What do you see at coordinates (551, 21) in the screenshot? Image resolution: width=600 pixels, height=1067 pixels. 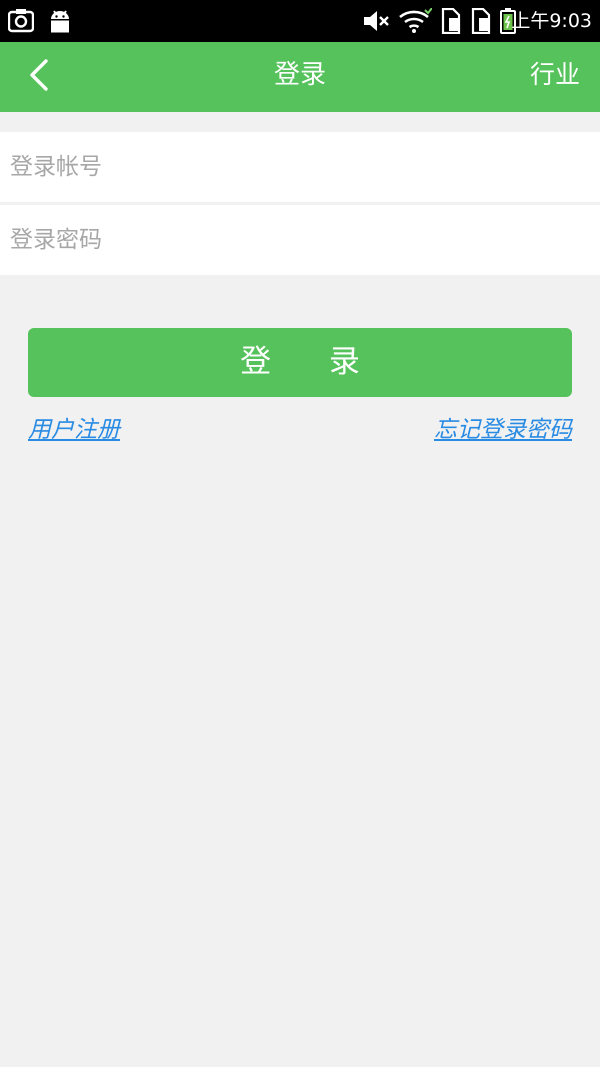 I see `status-time: 上午9:03` at bounding box center [551, 21].